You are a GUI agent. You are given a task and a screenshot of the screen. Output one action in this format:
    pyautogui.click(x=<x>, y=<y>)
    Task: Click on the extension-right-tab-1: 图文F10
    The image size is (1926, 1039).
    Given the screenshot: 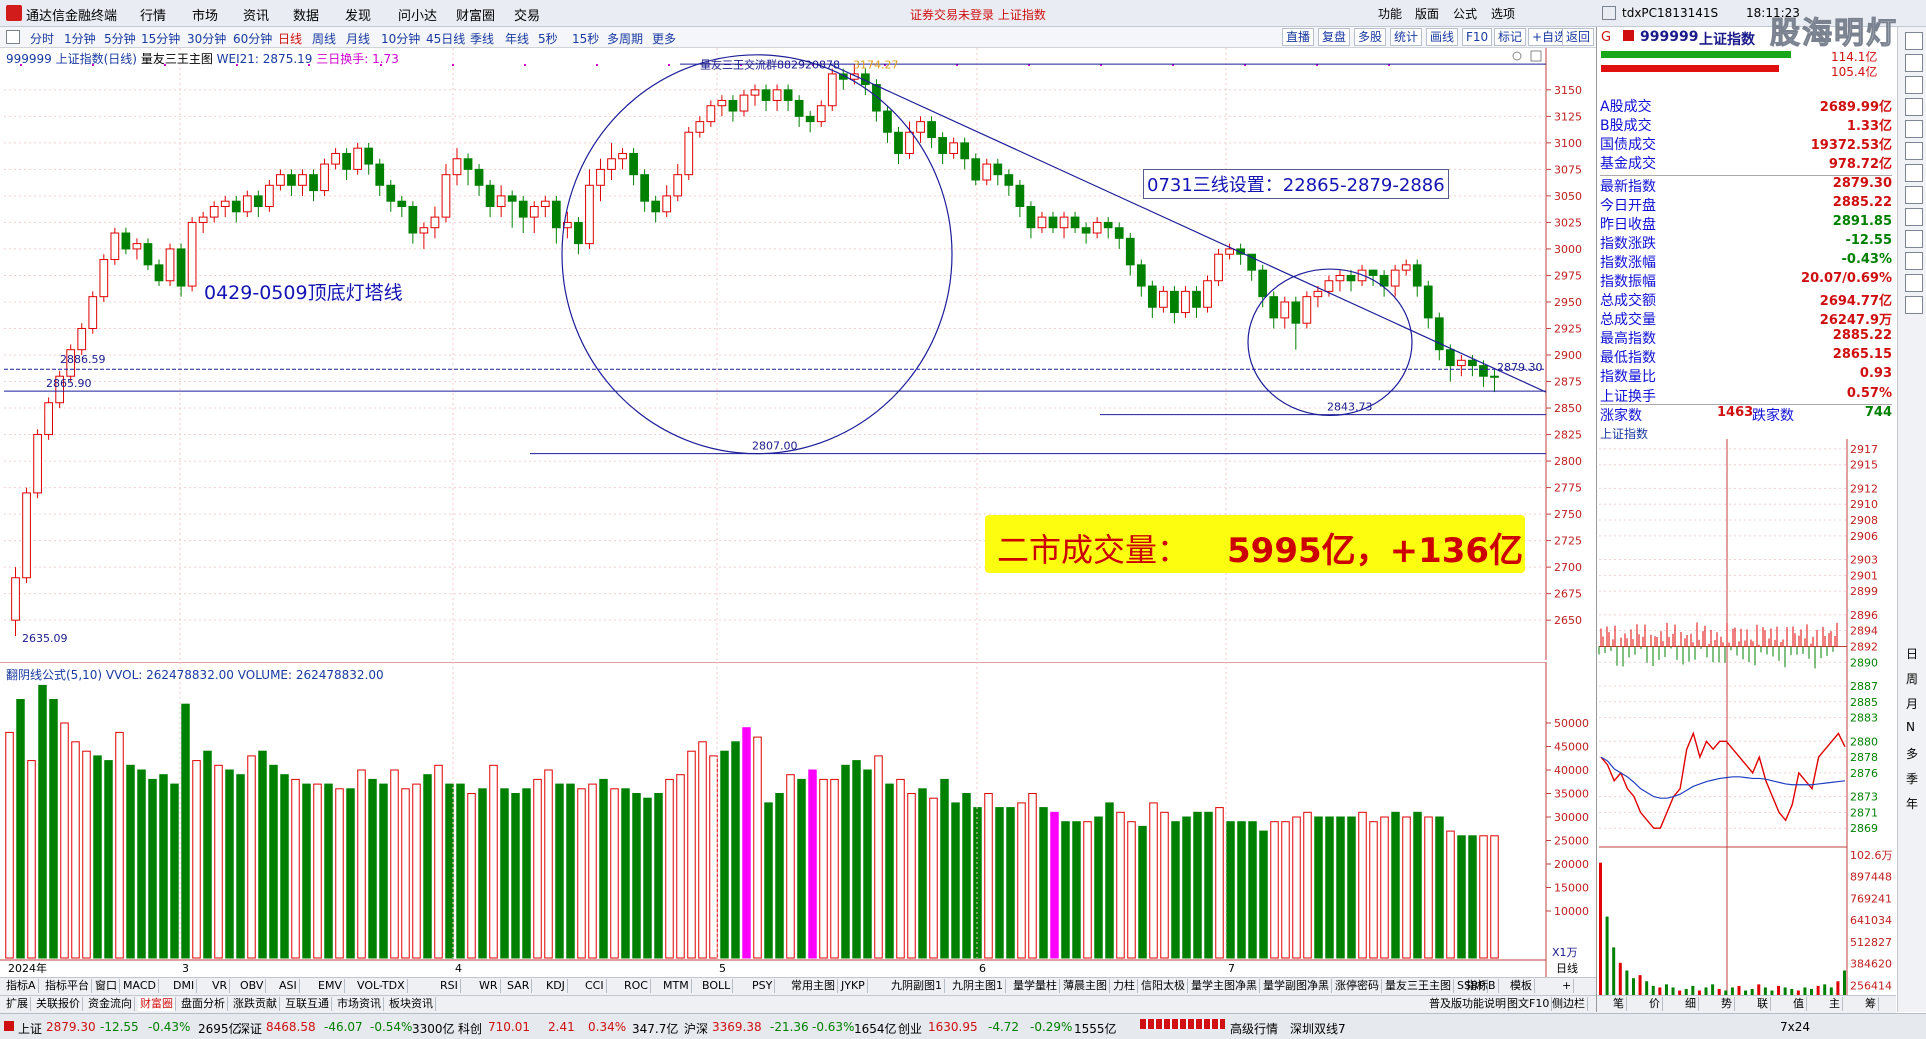 What is the action you would take?
    pyautogui.click(x=1529, y=1004)
    